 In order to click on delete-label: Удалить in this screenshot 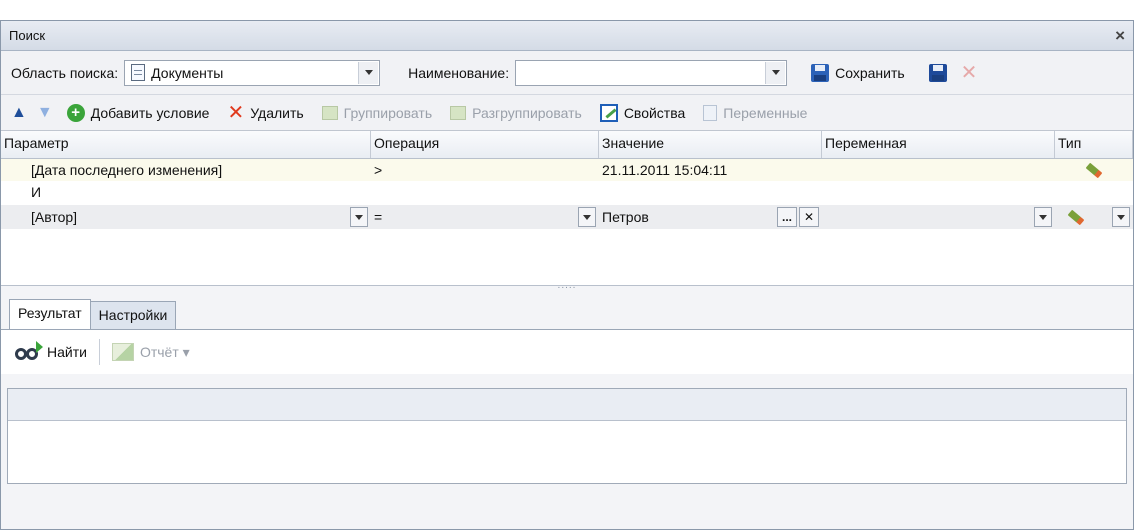, I will do `click(277, 112)`.